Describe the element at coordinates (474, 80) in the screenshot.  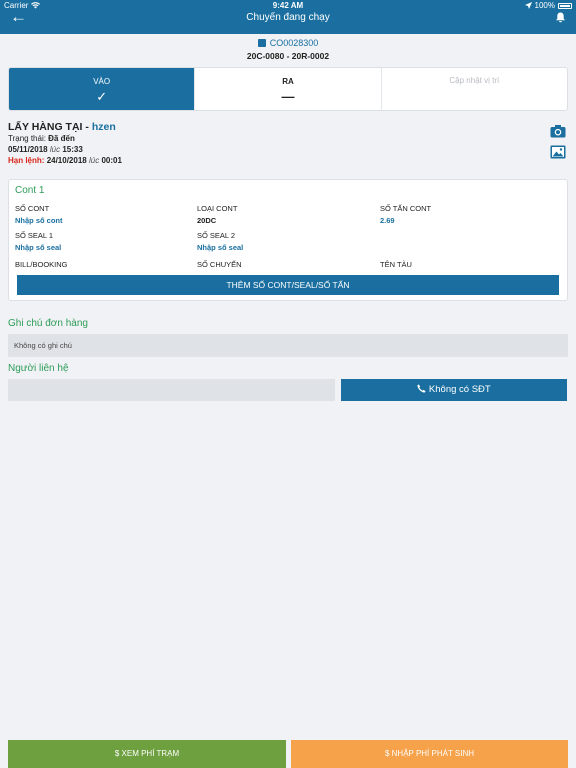
I see `tab-update-location-label: Cập nhật vị trí` at that location.